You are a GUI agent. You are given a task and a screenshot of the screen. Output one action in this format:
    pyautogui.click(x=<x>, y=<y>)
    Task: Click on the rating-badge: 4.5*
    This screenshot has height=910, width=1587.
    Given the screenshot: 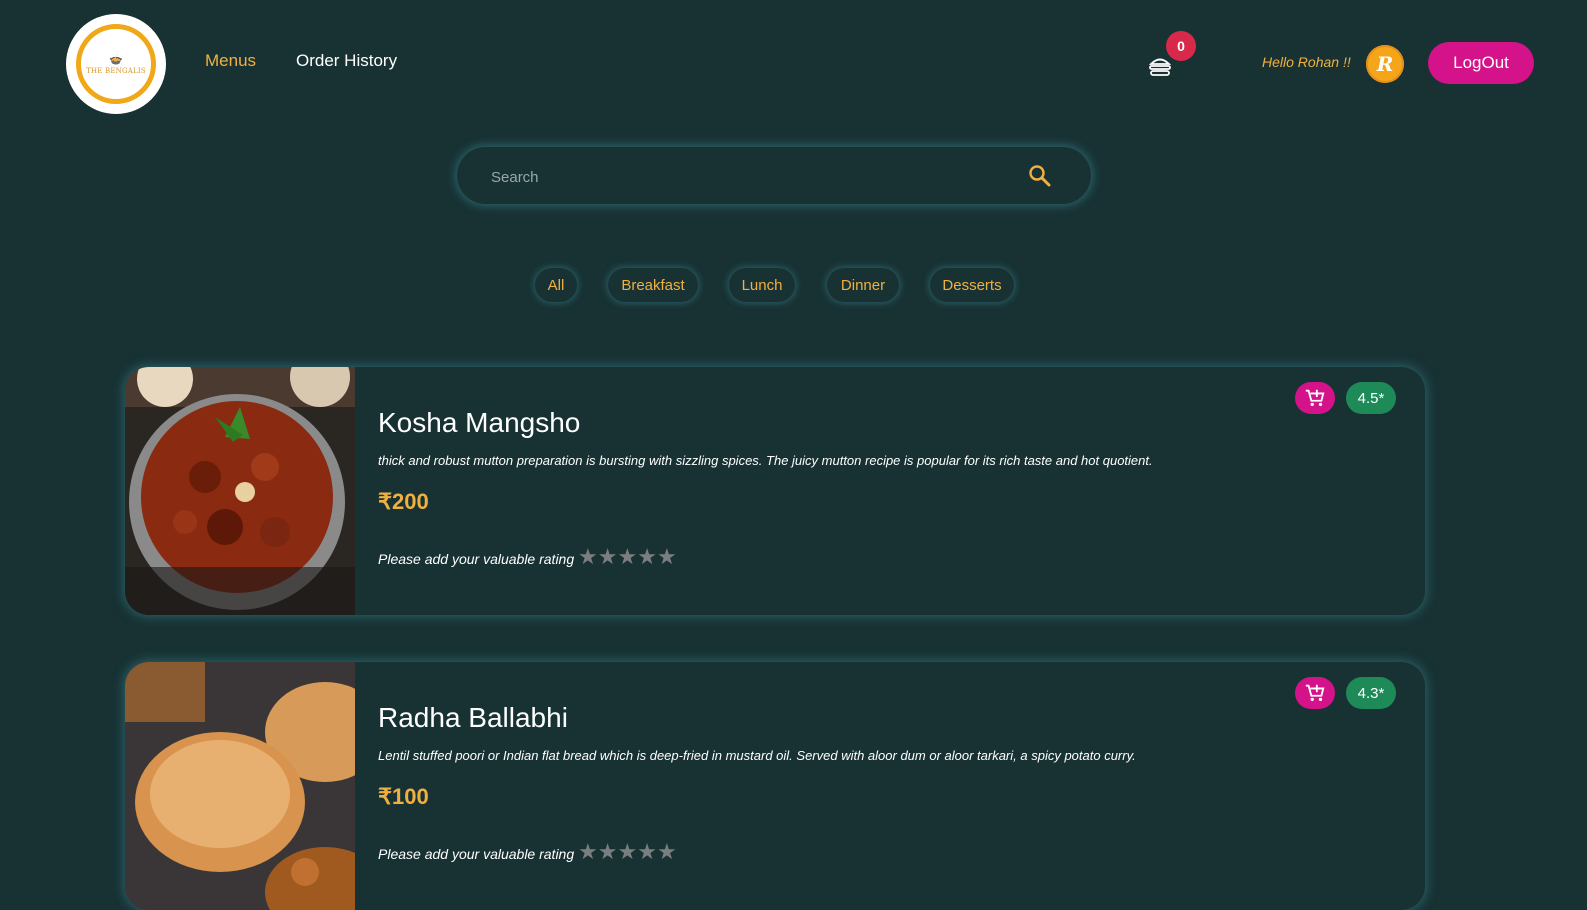 What is the action you would take?
    pyautogui.click(x=1371, y=398)
    